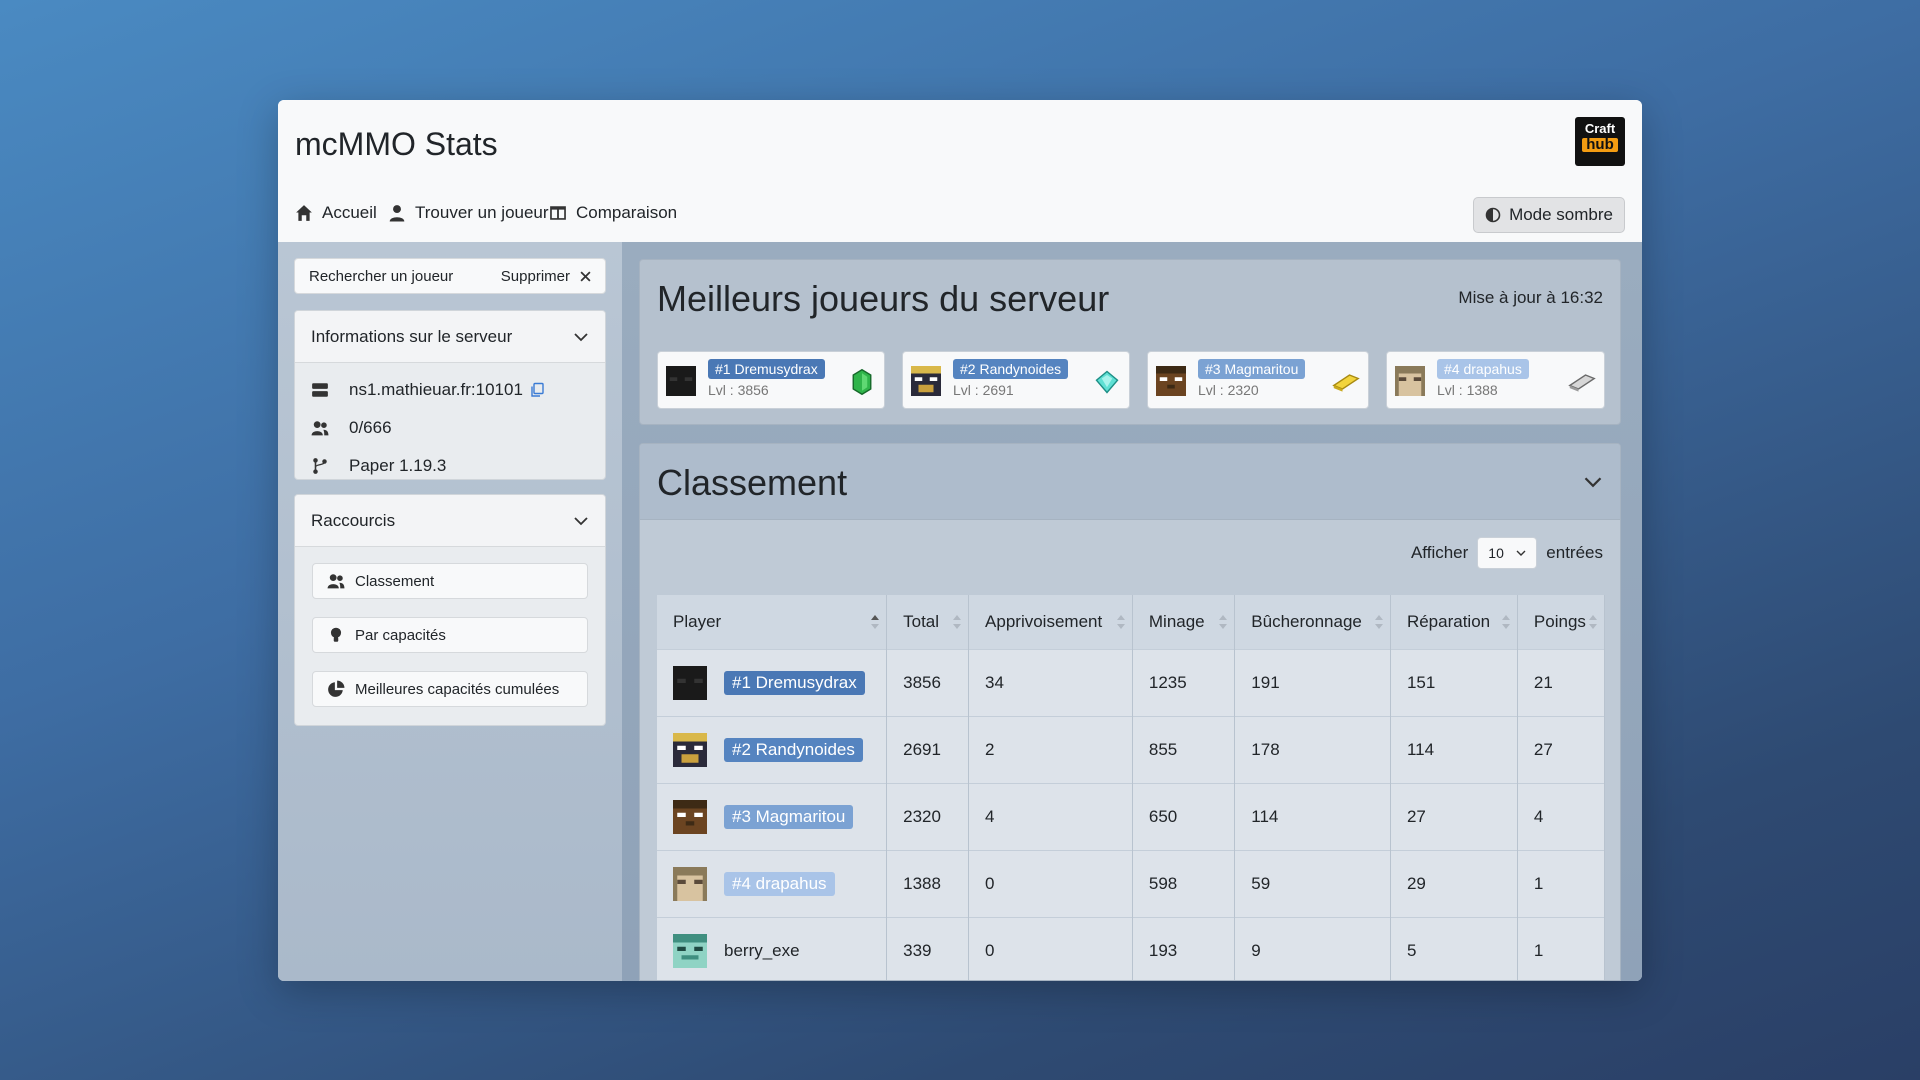  I want to click on nav-find-player-label: Trouver un joueur, so click(482, 212).